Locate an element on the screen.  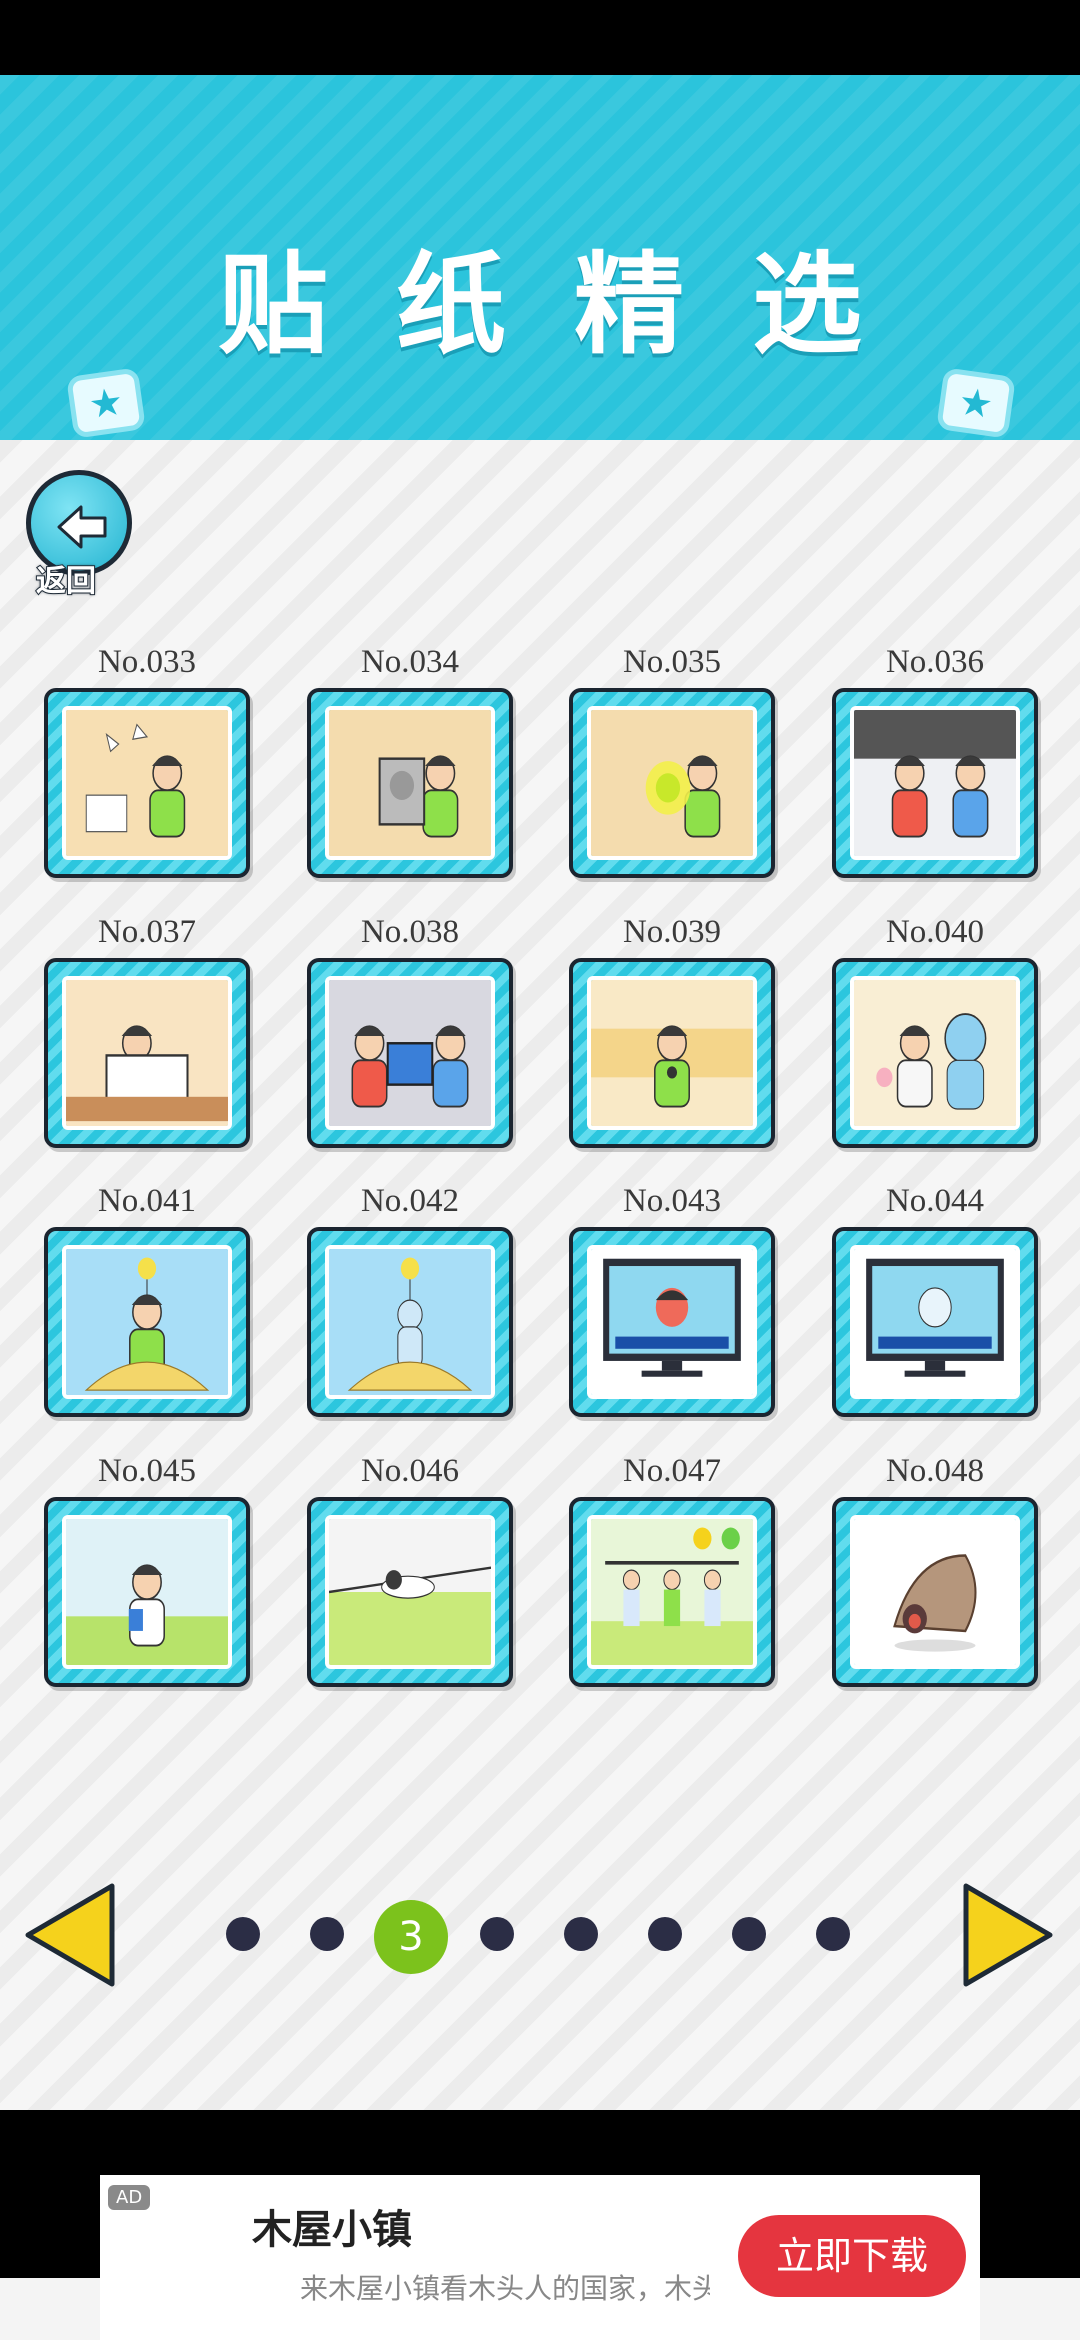
ad-download-button: 立即下载 is located at coordinates (852, 2256).